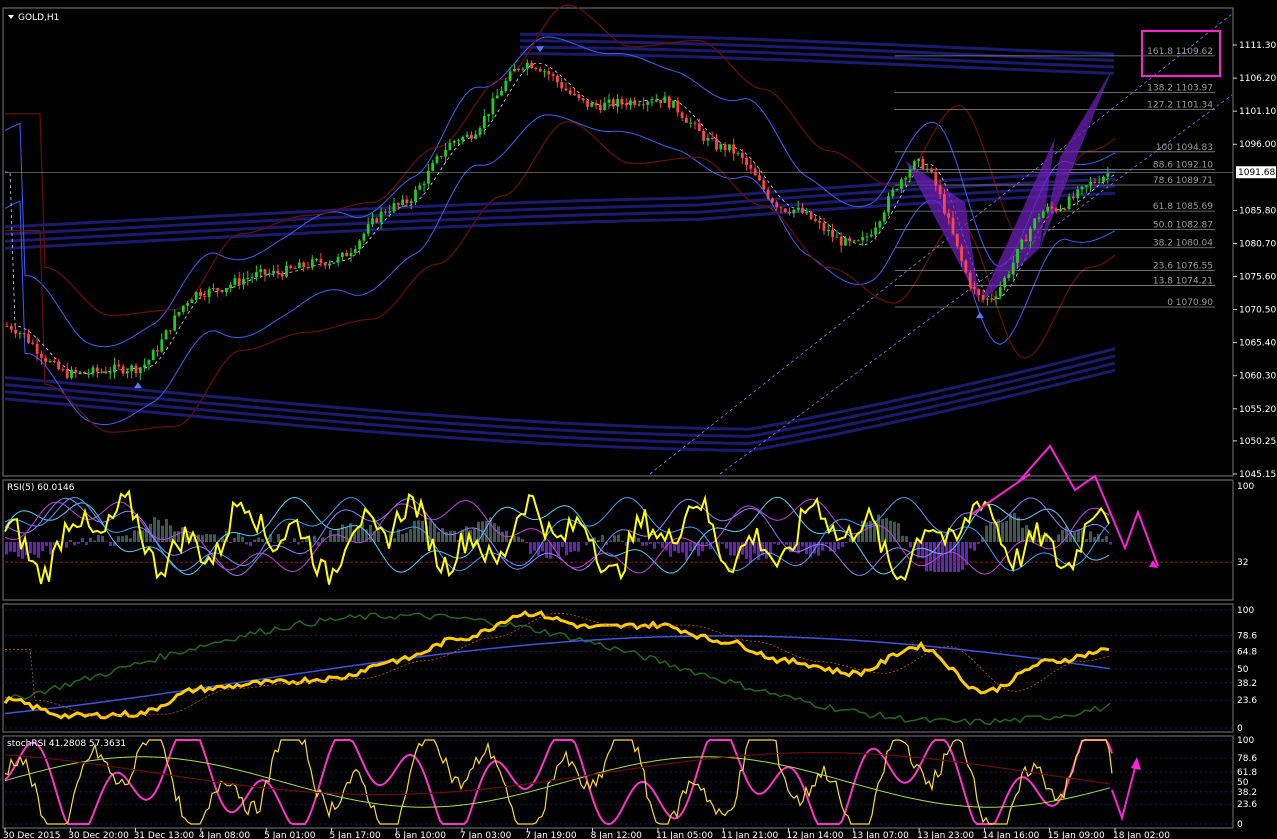 The height and width of the screenshot is (839, 1277). I want to click on price-tick-label: 1111.30, so click(1257, 46).